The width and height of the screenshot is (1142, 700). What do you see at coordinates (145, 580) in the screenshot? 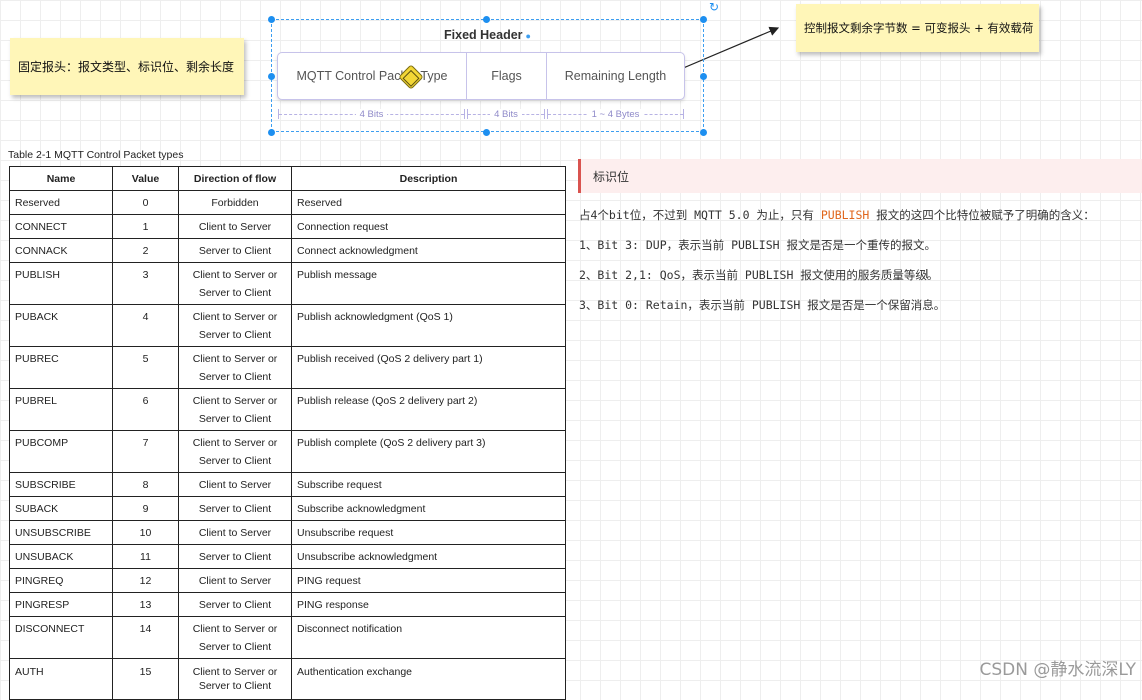
I see `cell-value: 12` at bounding box center [145, 580].